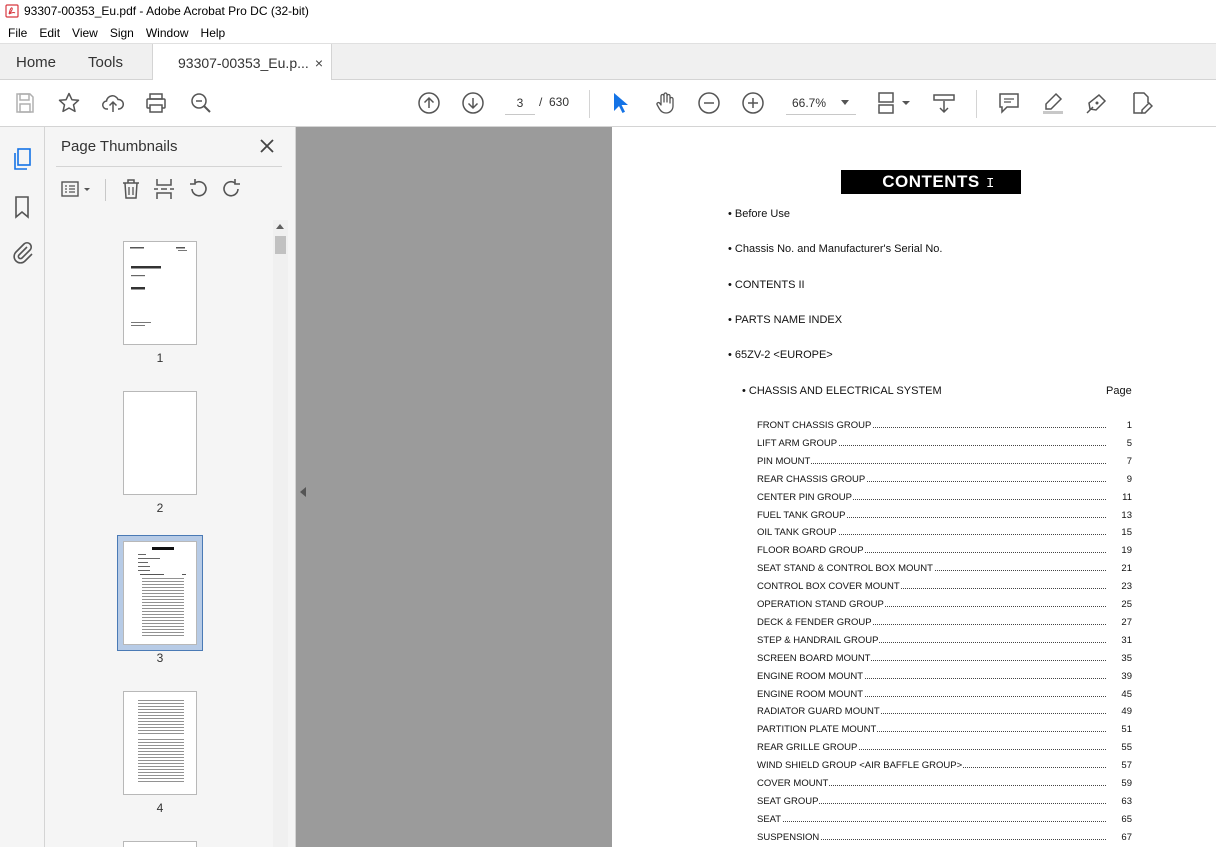  What do you see at coordinates (709, 103) in the screenshot?
I see `zoom-out-icon` at bounding box center [709, 103].